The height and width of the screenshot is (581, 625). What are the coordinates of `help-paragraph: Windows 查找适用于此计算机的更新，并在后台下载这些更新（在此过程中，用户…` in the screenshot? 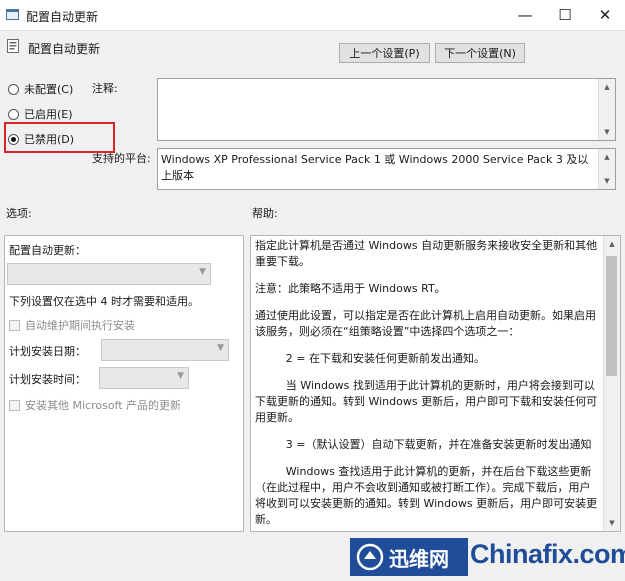 It's located at (426, 495).